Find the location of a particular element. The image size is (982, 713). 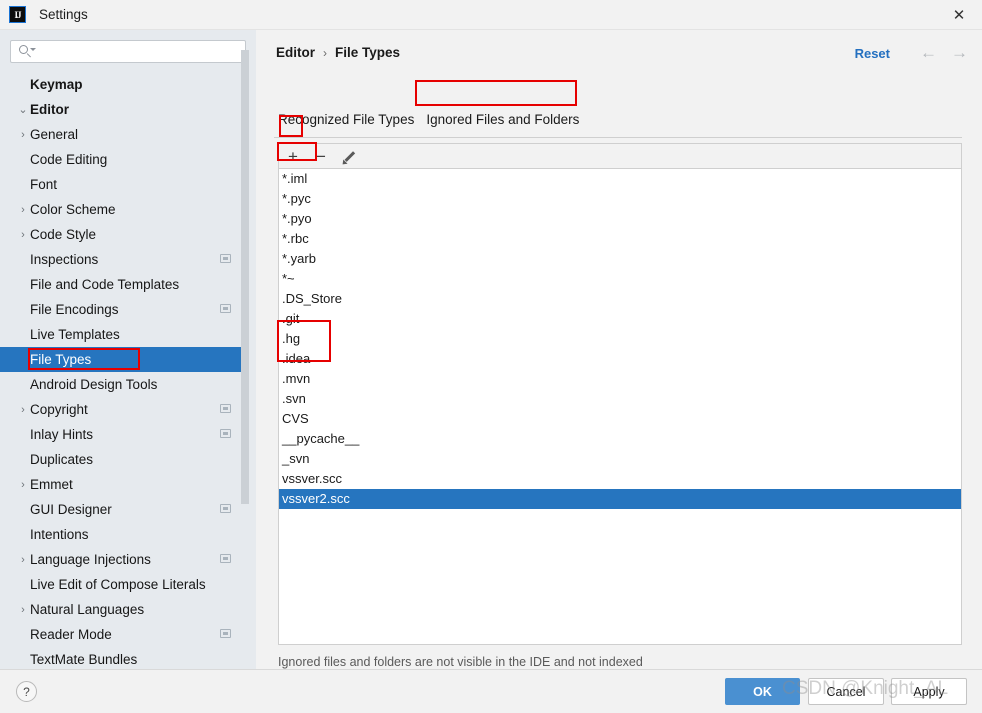

search-box is located at coordinates (128, 51).